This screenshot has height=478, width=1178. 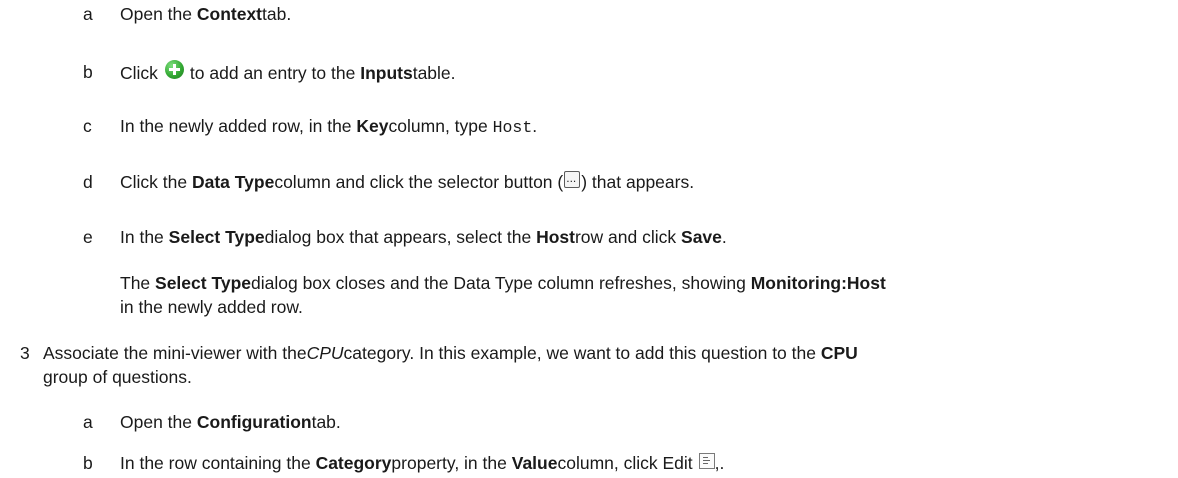 I want to click on substep-marker: d, so click(x=88, y=182).